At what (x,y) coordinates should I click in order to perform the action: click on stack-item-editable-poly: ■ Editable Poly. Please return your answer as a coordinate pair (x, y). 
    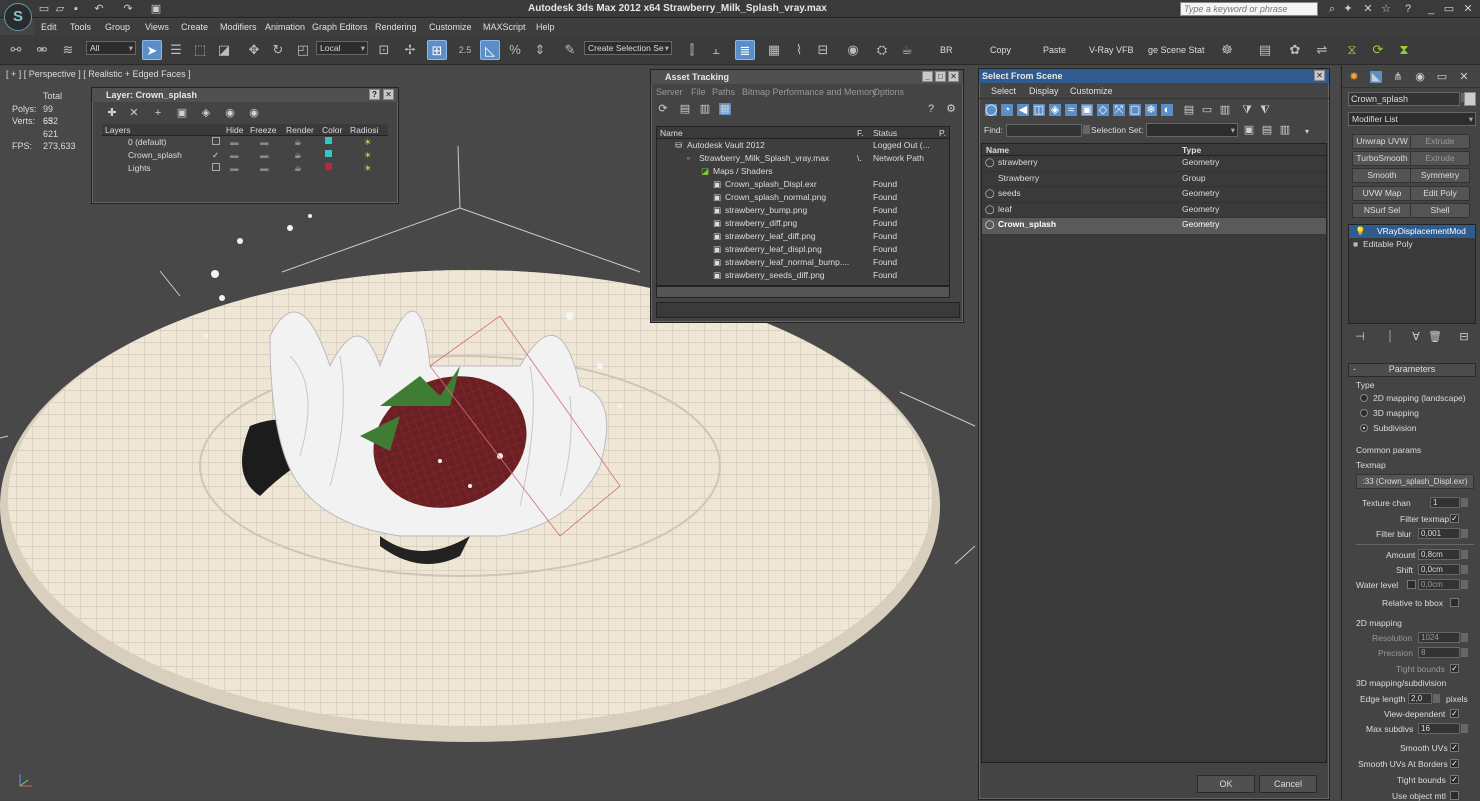
    Looking at the image, I should click on (1412, 244).